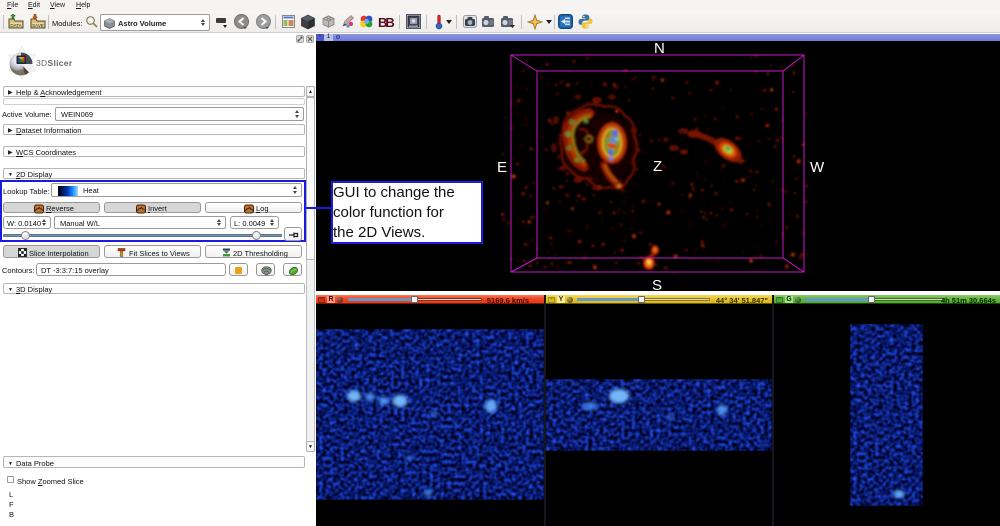 The width and height of the screenshot is (1000, 526). Describe the element at coordinates (657, 284) in the screenshot. I see `svg-text: S` at that location.